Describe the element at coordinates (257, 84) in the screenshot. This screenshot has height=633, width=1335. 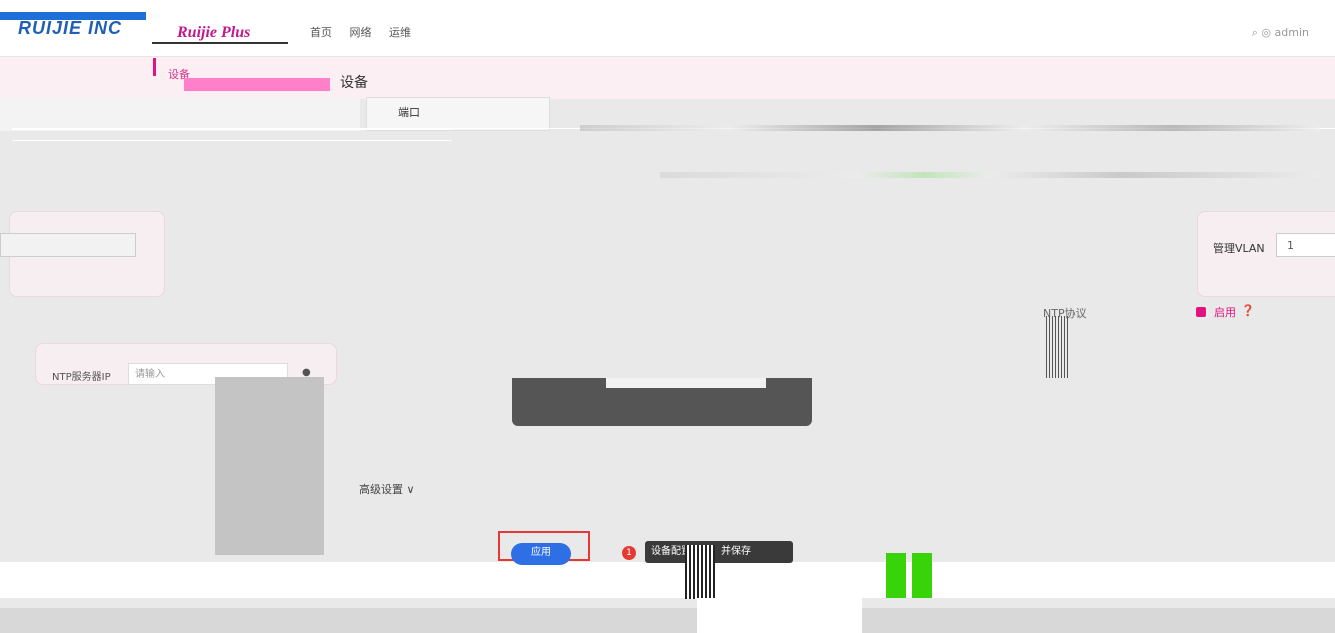
I see `highlight-bar` at that location.